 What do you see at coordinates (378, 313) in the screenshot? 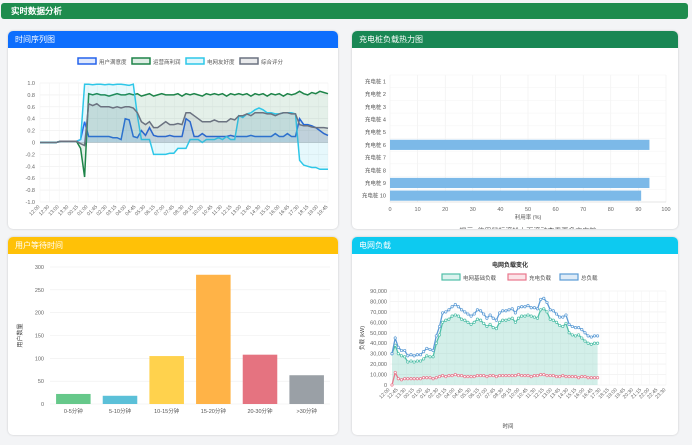
I see `y-tick-label: 70,000` at bounding box center [378, 313].